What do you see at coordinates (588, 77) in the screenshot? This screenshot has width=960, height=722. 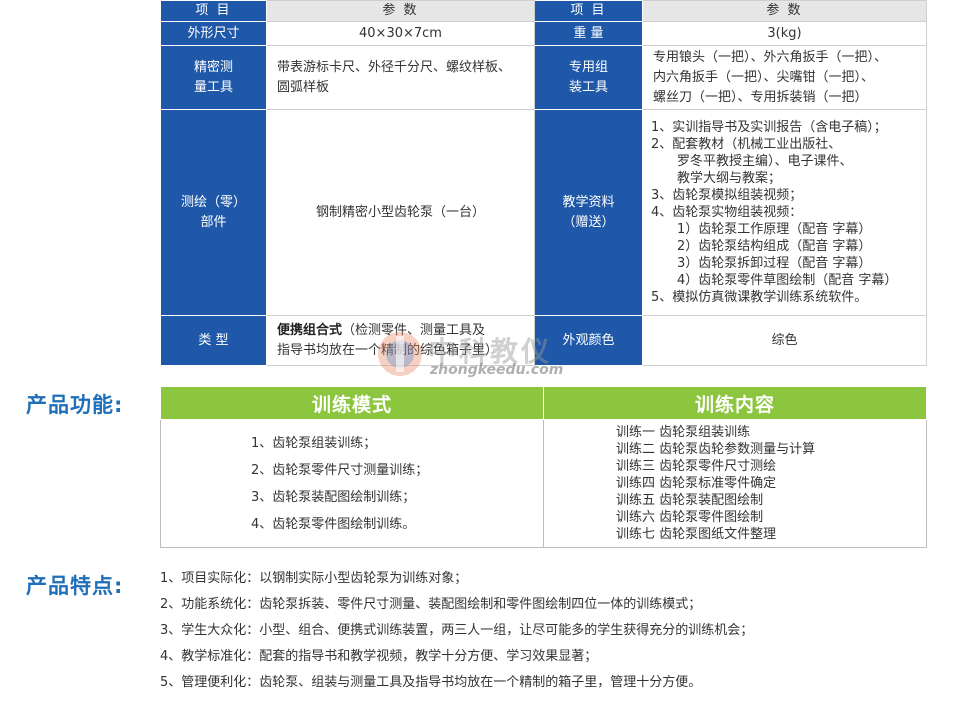 I see `assembly-tools-label: 专用组 装工具` at bounding box center [588, 77].